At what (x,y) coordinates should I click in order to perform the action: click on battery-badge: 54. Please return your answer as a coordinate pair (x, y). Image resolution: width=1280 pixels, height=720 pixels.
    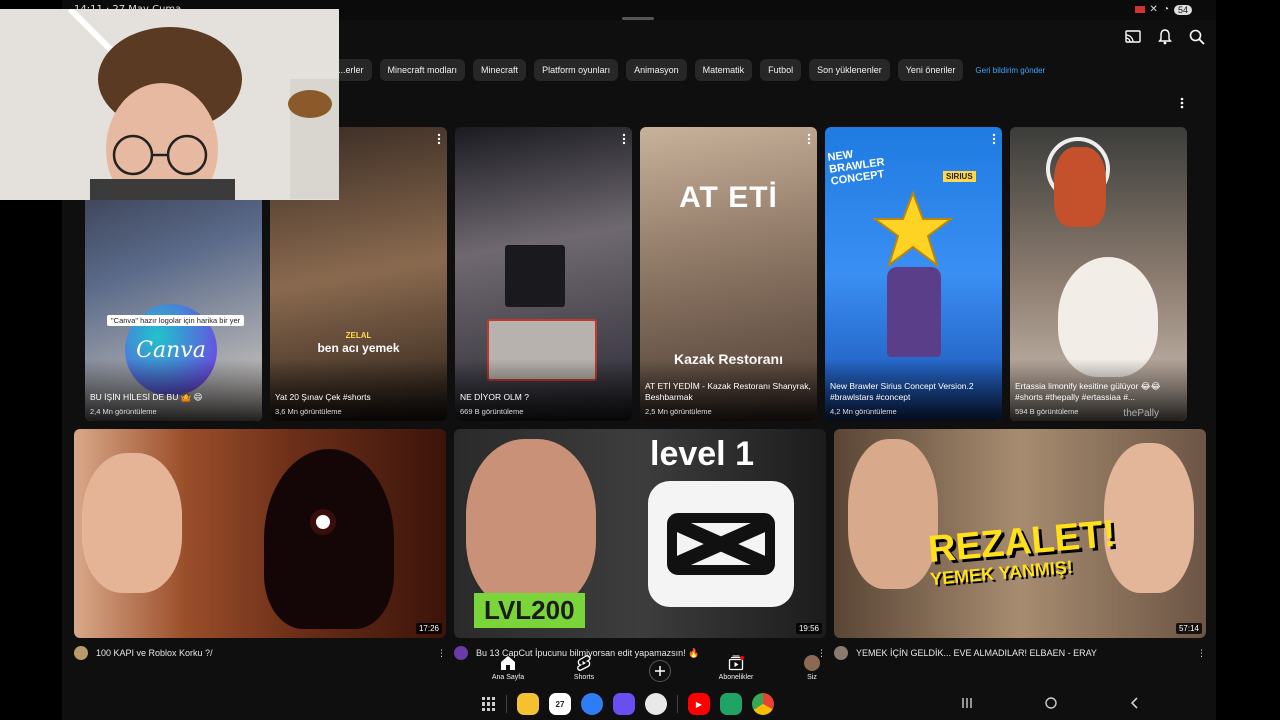
    Looking at the image, I should click on (1182, 9).